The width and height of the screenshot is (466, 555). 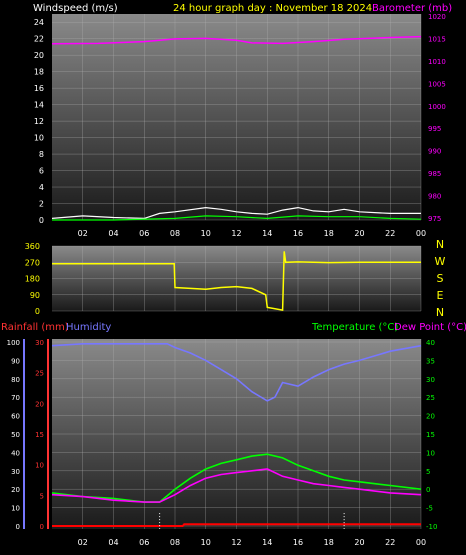 What do you see at coordinates (272, 8) in the screenshot?
I see `graph-title: 24 hour graph day : November 18 2024` at bounding box center [272, 8].